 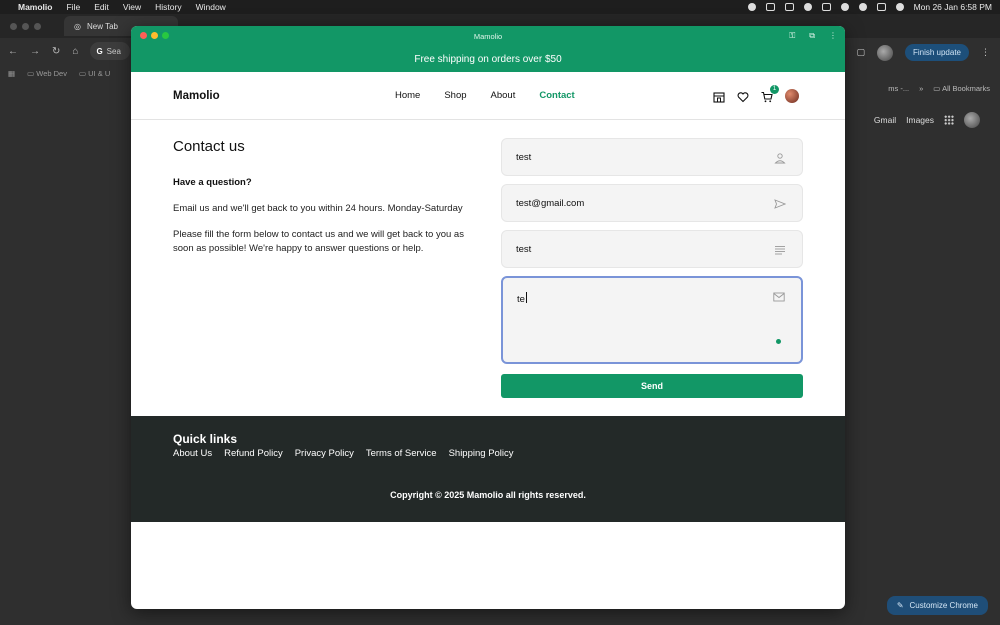 I want to click on minimize-window-button, so click(x=154, y=35).